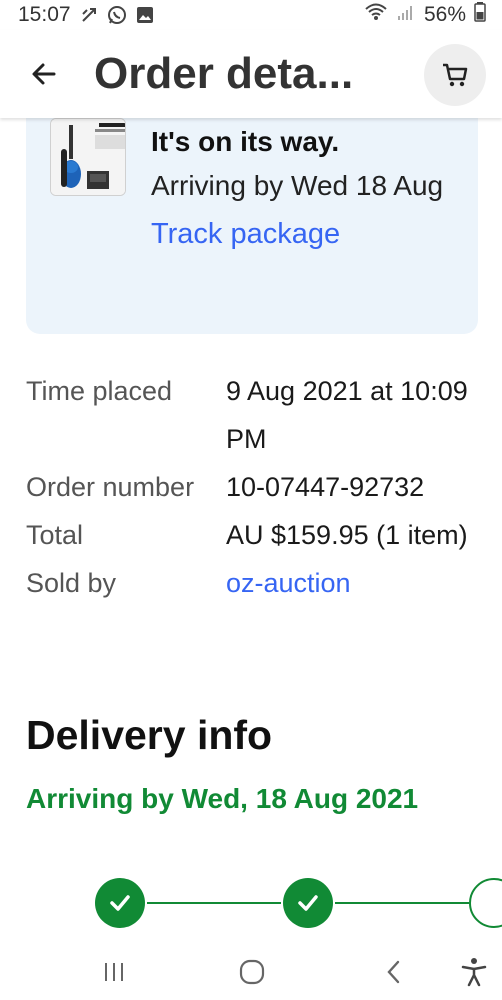 The height and width of the screenshot is (1000, 502). What do you see at coordinates (89, 15) in the screenshot?
I see `usb-debug-icon` at bounding box center [89, 15].